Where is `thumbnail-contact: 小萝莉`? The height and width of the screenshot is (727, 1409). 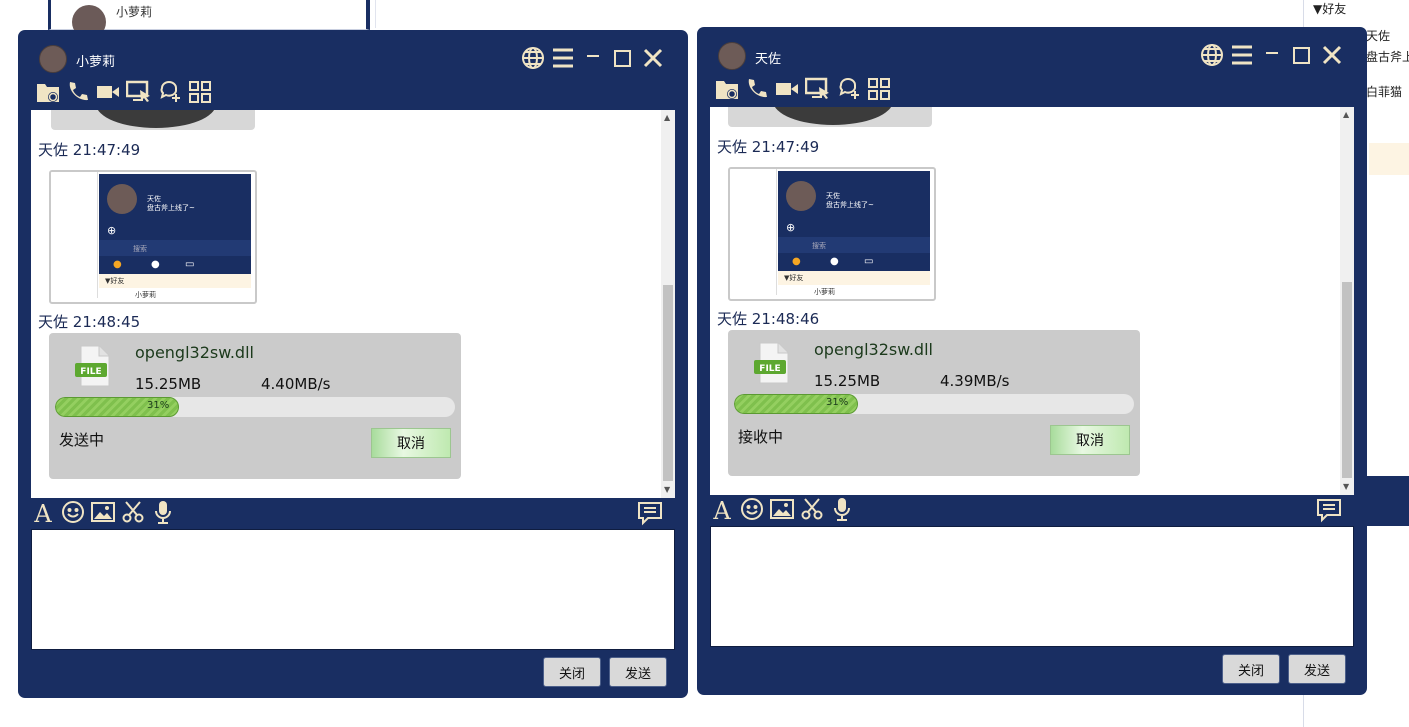
thumbnail-contact: 小萝莉 is located at coordinates (824, 292).